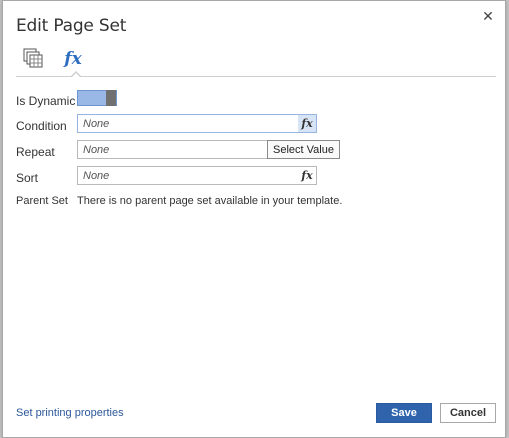  Describe the element at coordinates (468, 413) in the screenshot. I see `cancel-button: Cancel` at that location.